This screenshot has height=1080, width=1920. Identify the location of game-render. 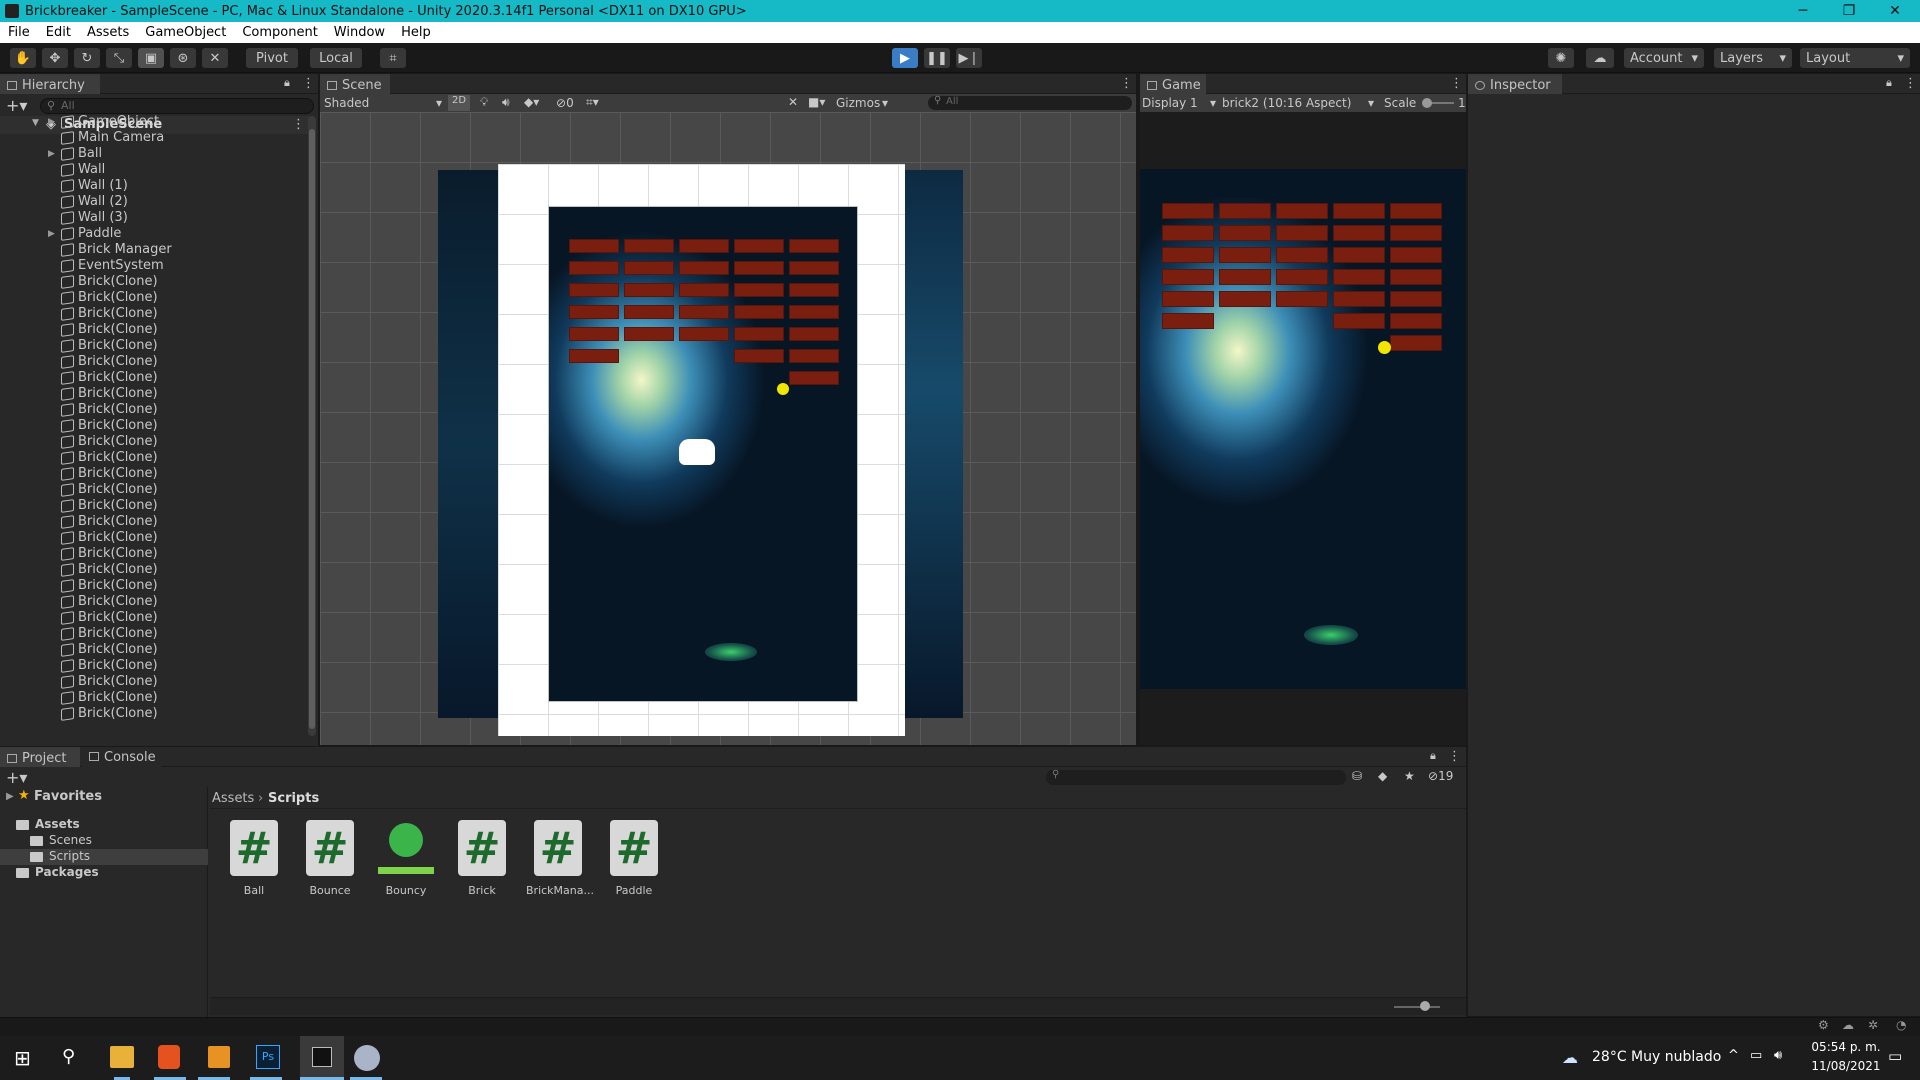
(1303, 429).